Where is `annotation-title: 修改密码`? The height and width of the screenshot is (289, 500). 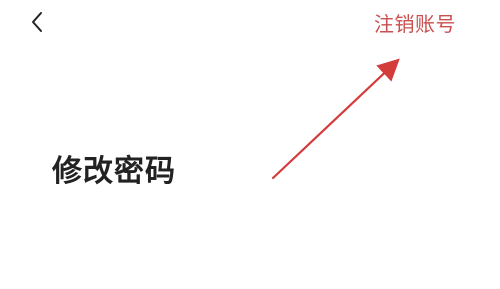
annotation-title: 修改密码 is located at coordinates (114, 171).